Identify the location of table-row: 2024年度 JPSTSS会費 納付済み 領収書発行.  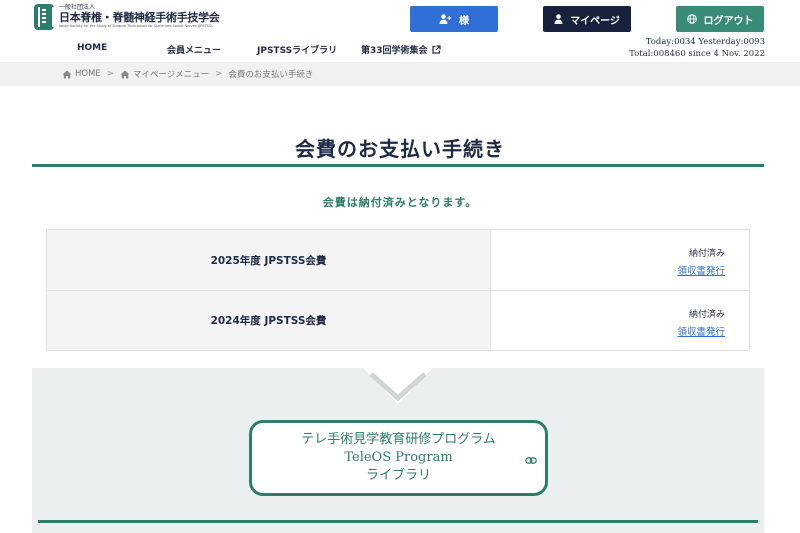
(398, 320).